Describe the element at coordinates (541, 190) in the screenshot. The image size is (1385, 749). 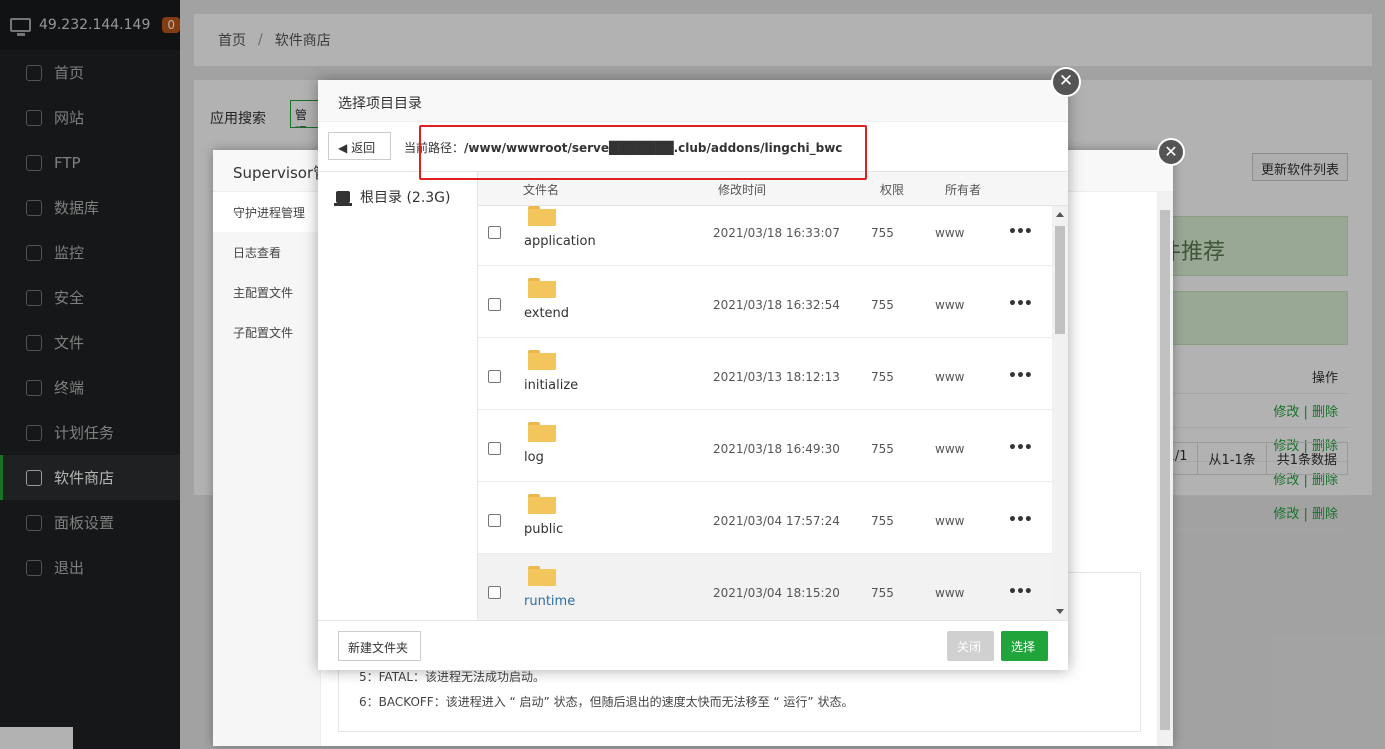
I see `col-name: 文件名` at that location.